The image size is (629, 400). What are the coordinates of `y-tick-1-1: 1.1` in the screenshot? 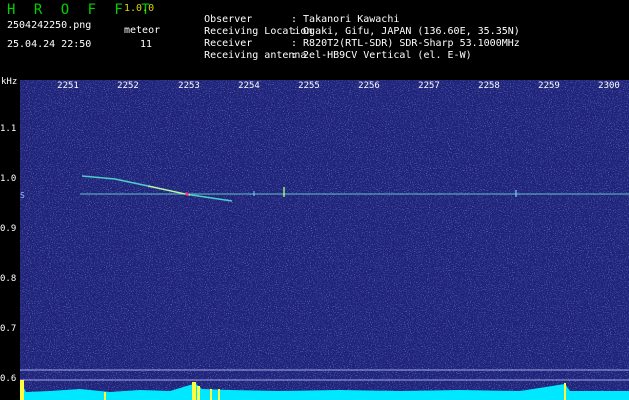 It's located at (8, 129).